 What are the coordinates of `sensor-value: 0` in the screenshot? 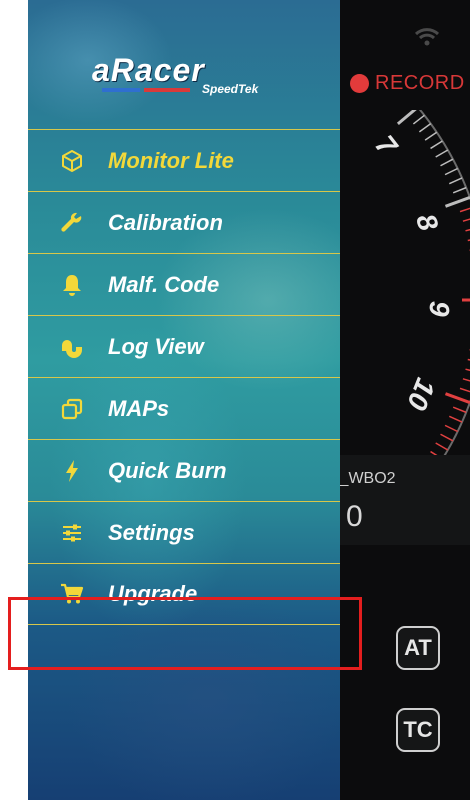 It's located at (354, 516).